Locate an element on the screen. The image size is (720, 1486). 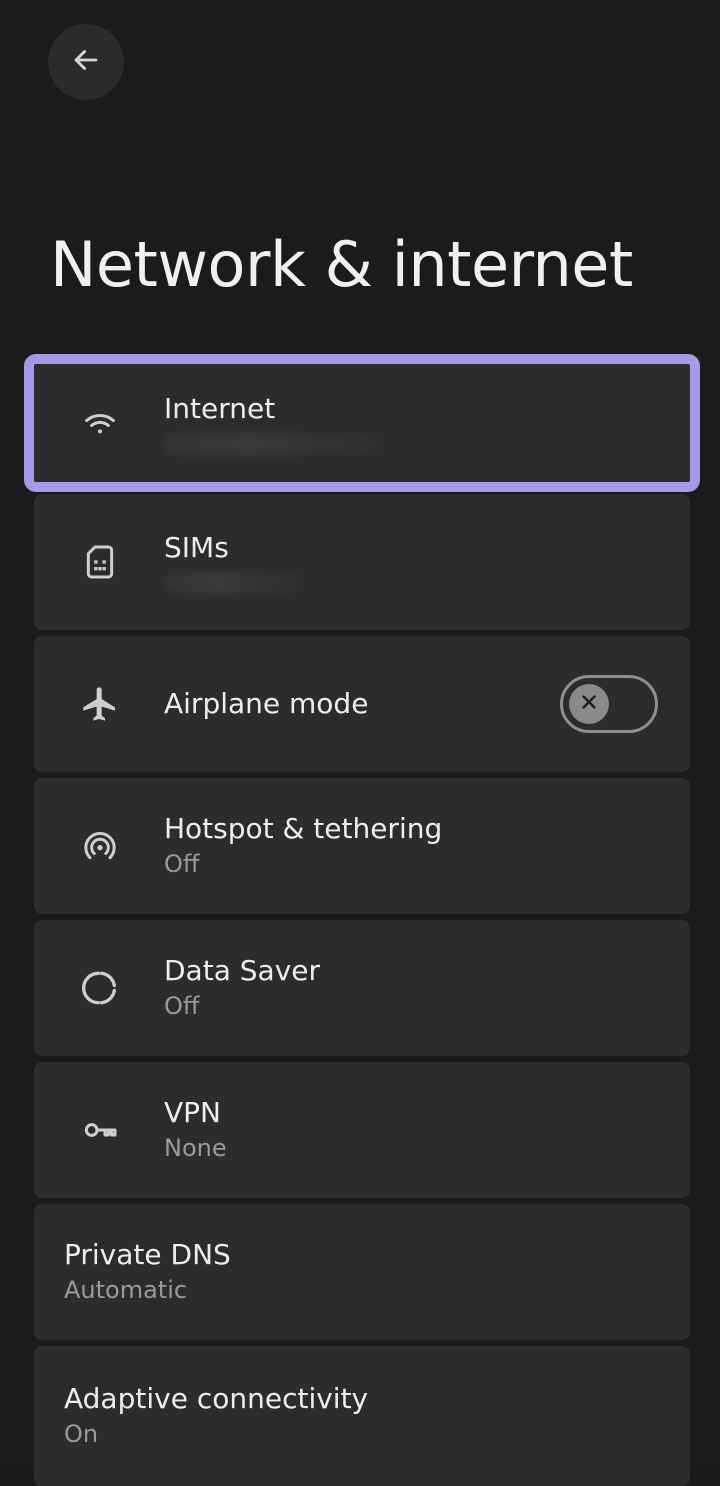
sims-item: SIMs is located at coordinates (362, 562).